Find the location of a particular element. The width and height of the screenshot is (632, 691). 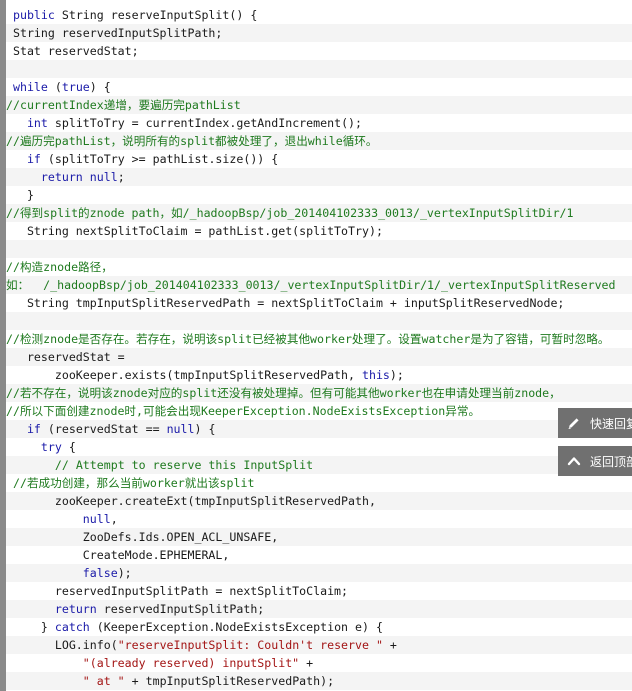

code-line: Stat reservedStat; is located at coordinates (319, 51).